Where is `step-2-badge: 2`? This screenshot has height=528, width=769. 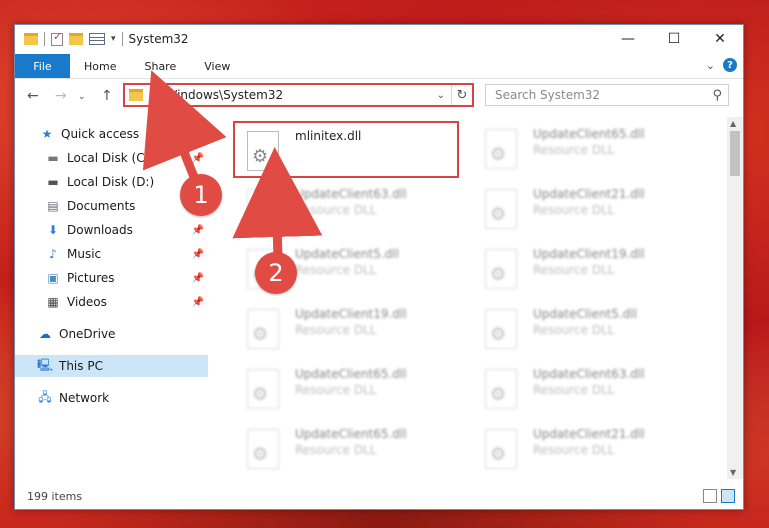
step-2-badge: 2 is located at coordinates (276, 273).